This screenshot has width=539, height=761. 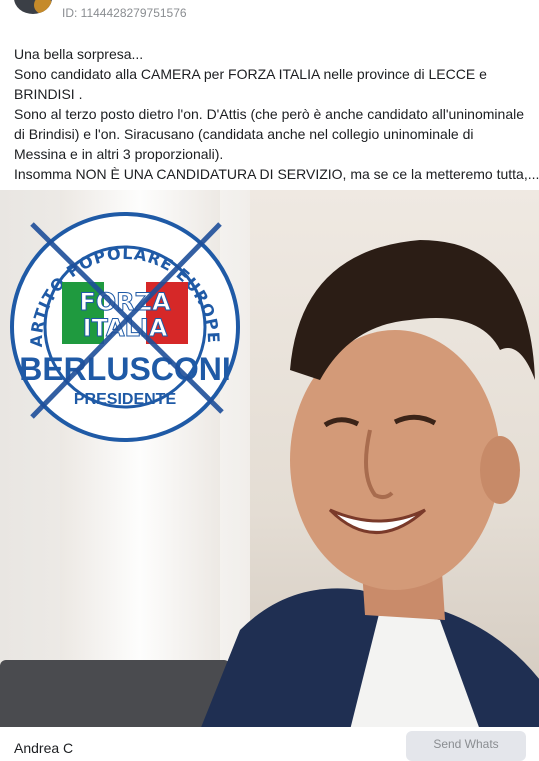 What do you see at coordinates (48, 94) in the screenshot?
I see `post-text-line: BRINDISI .` at bounding box center [48, 94].